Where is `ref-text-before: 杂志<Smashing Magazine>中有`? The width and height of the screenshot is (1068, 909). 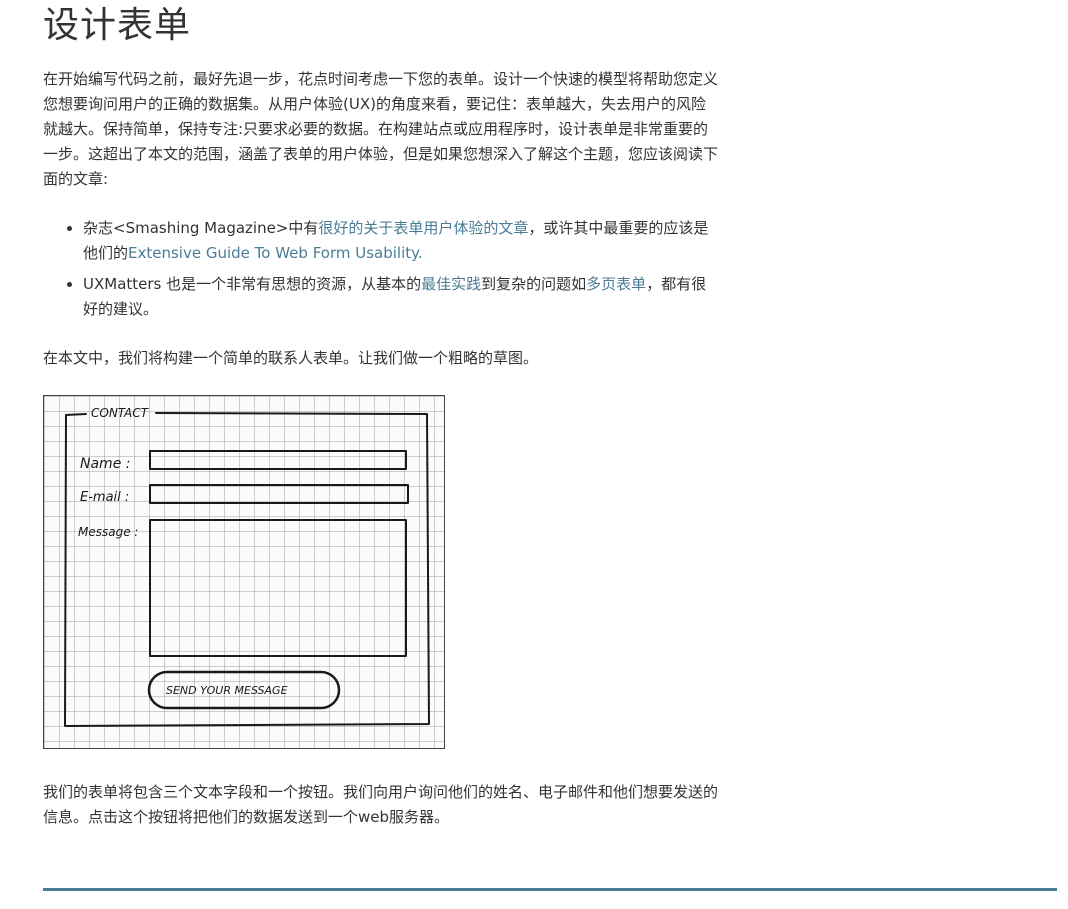
ref-text-before: 杂志<Smashing Magazine>中有 is located at coordinates (201, 228).